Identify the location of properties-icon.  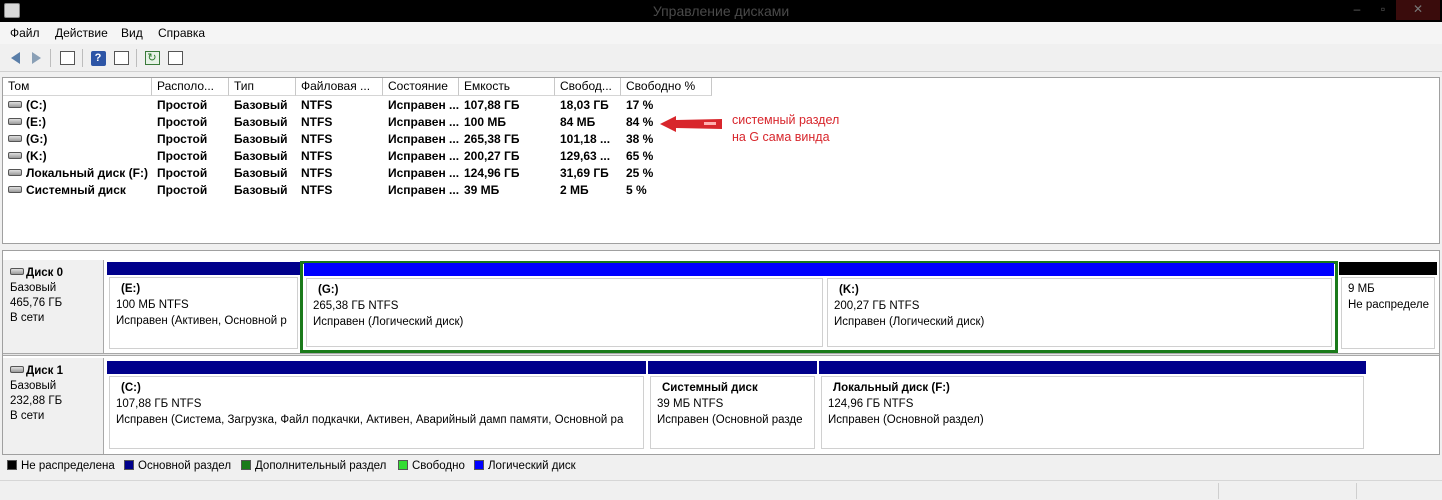
(121, 58).